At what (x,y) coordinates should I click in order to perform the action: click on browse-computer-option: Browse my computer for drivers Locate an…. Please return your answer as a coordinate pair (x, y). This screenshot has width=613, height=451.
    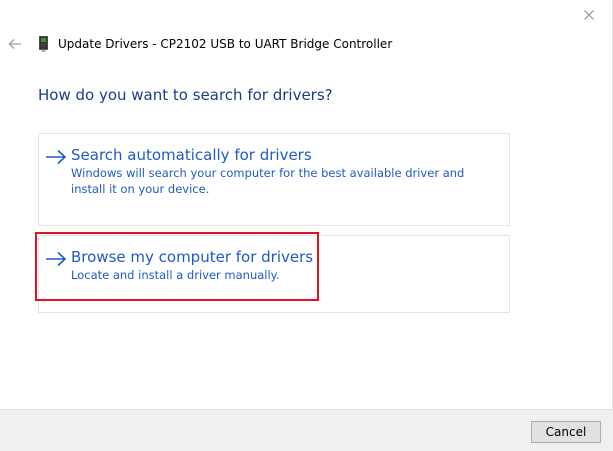
    Looking at the image, I should click on (274, 274).